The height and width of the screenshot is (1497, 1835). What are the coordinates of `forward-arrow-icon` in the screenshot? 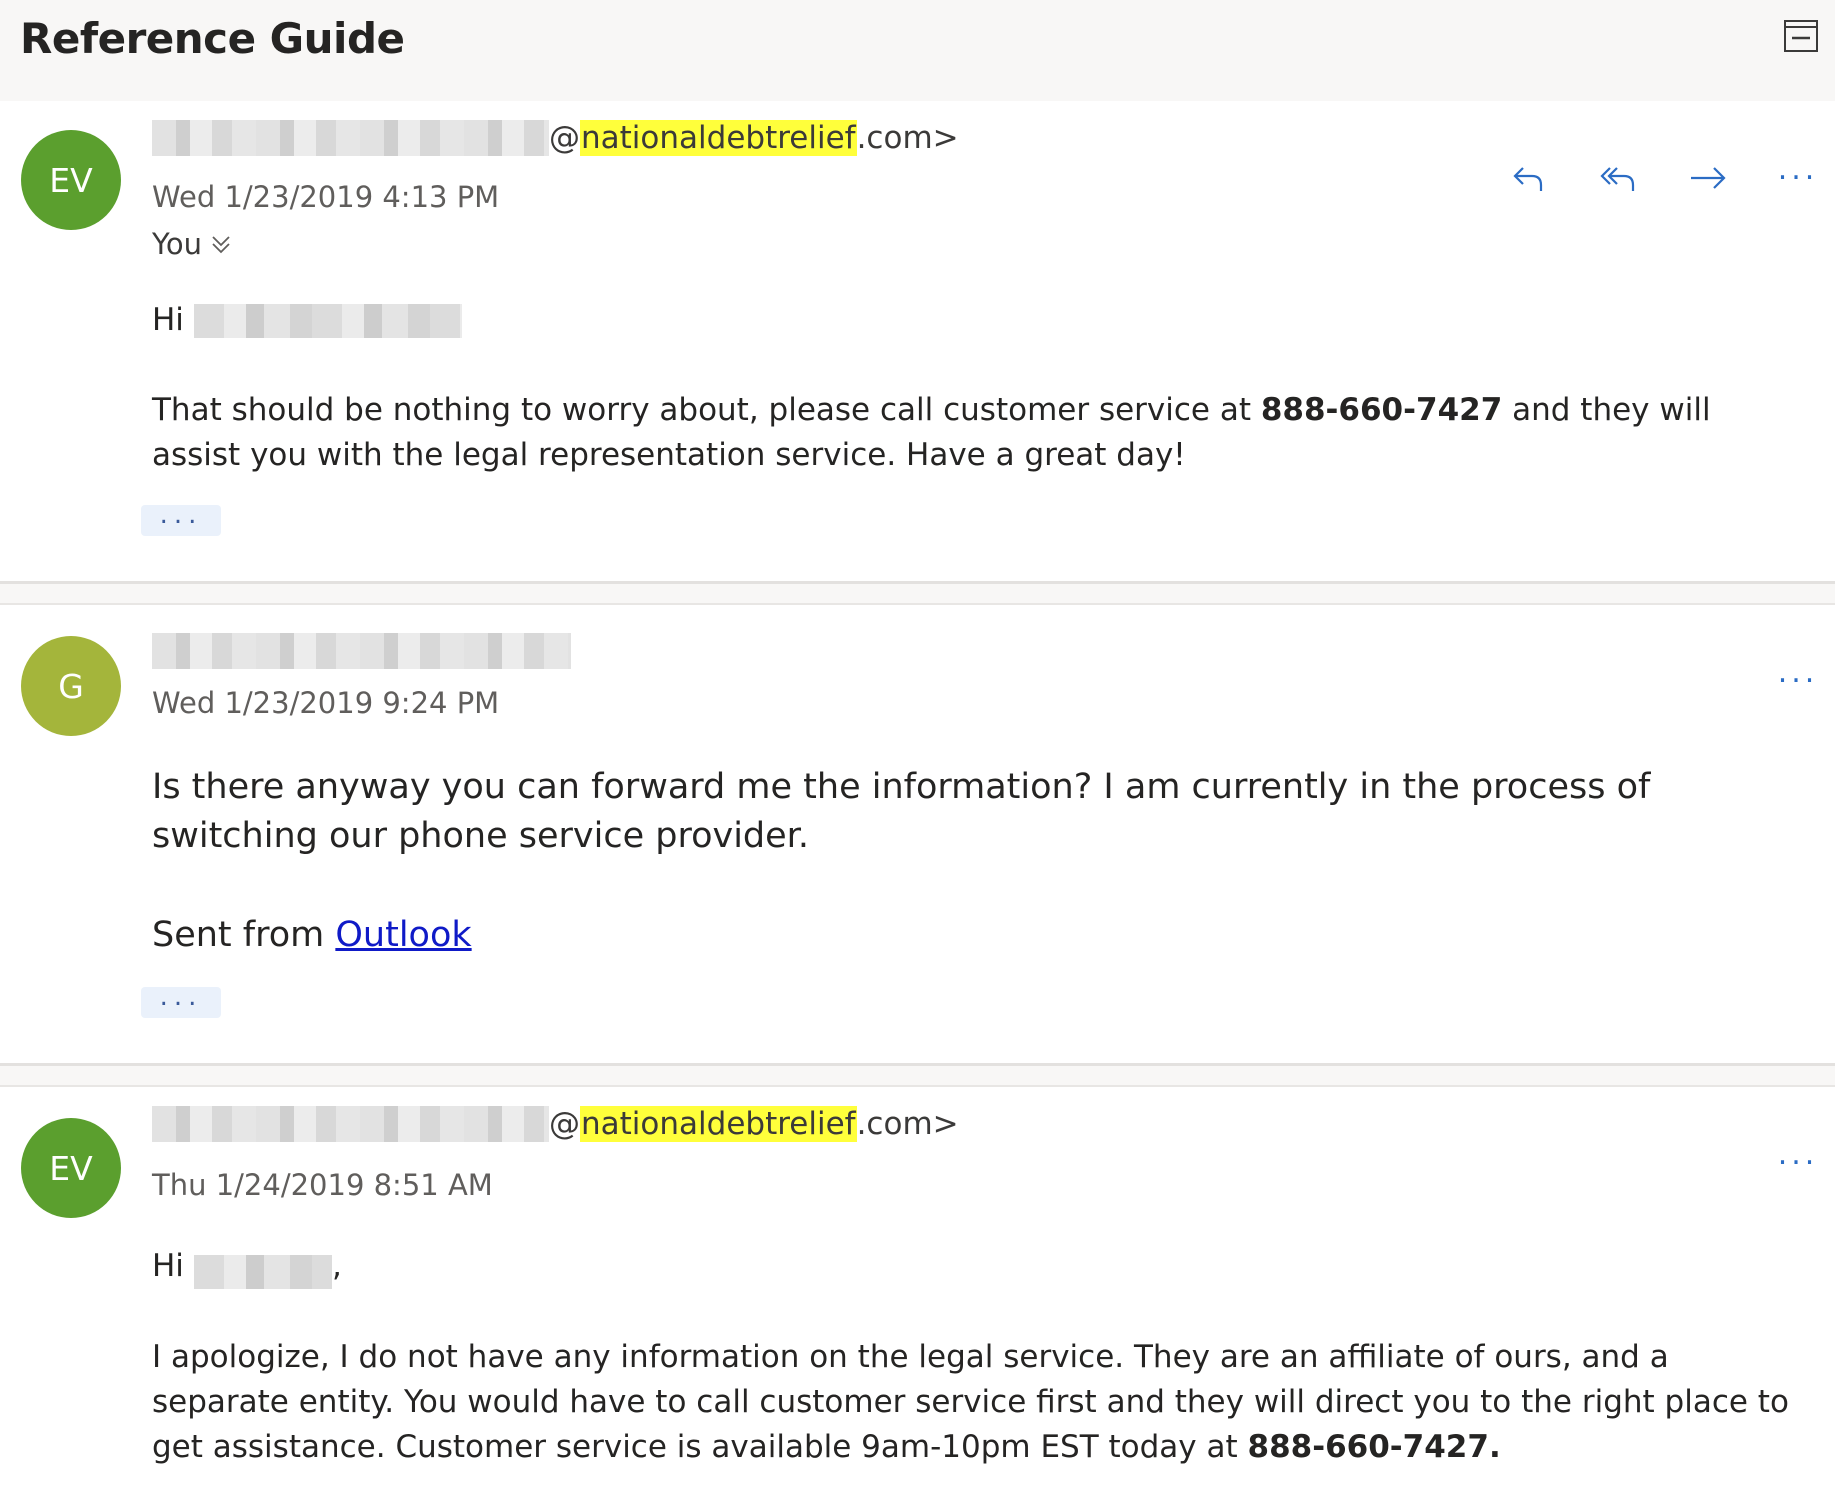 It's located at (1708, 178).